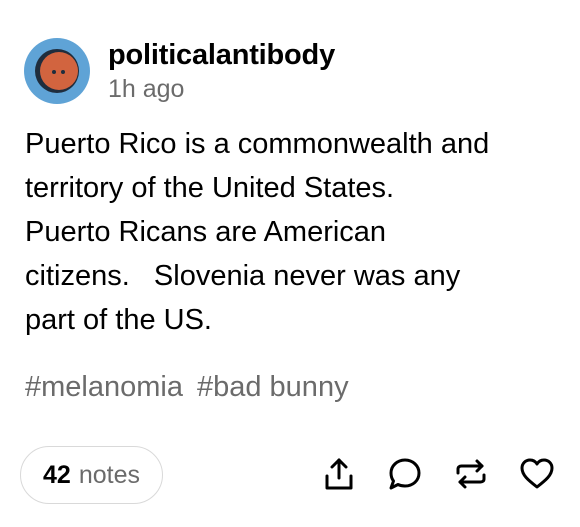 The width and height of the screenshot is (580, 527). Describe the element at coordinates (109, 474) in the screenshot. I see `notes-label: notes` at that location.